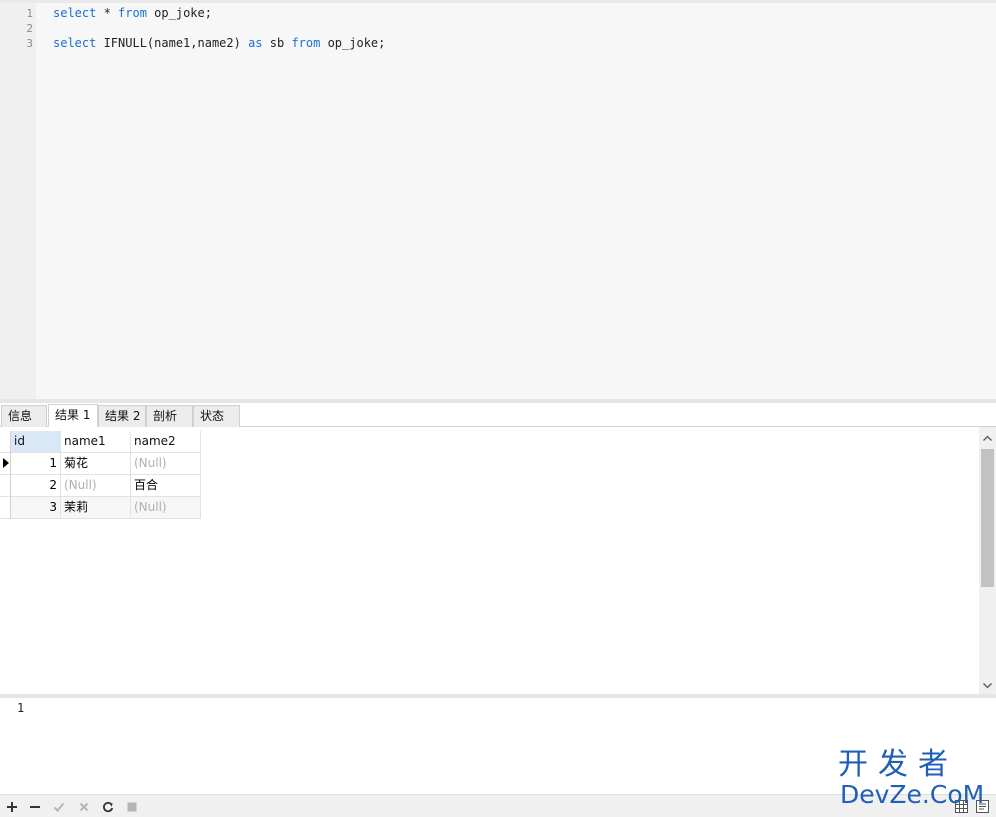  I want to click on cross-icon, so click(83, 806).